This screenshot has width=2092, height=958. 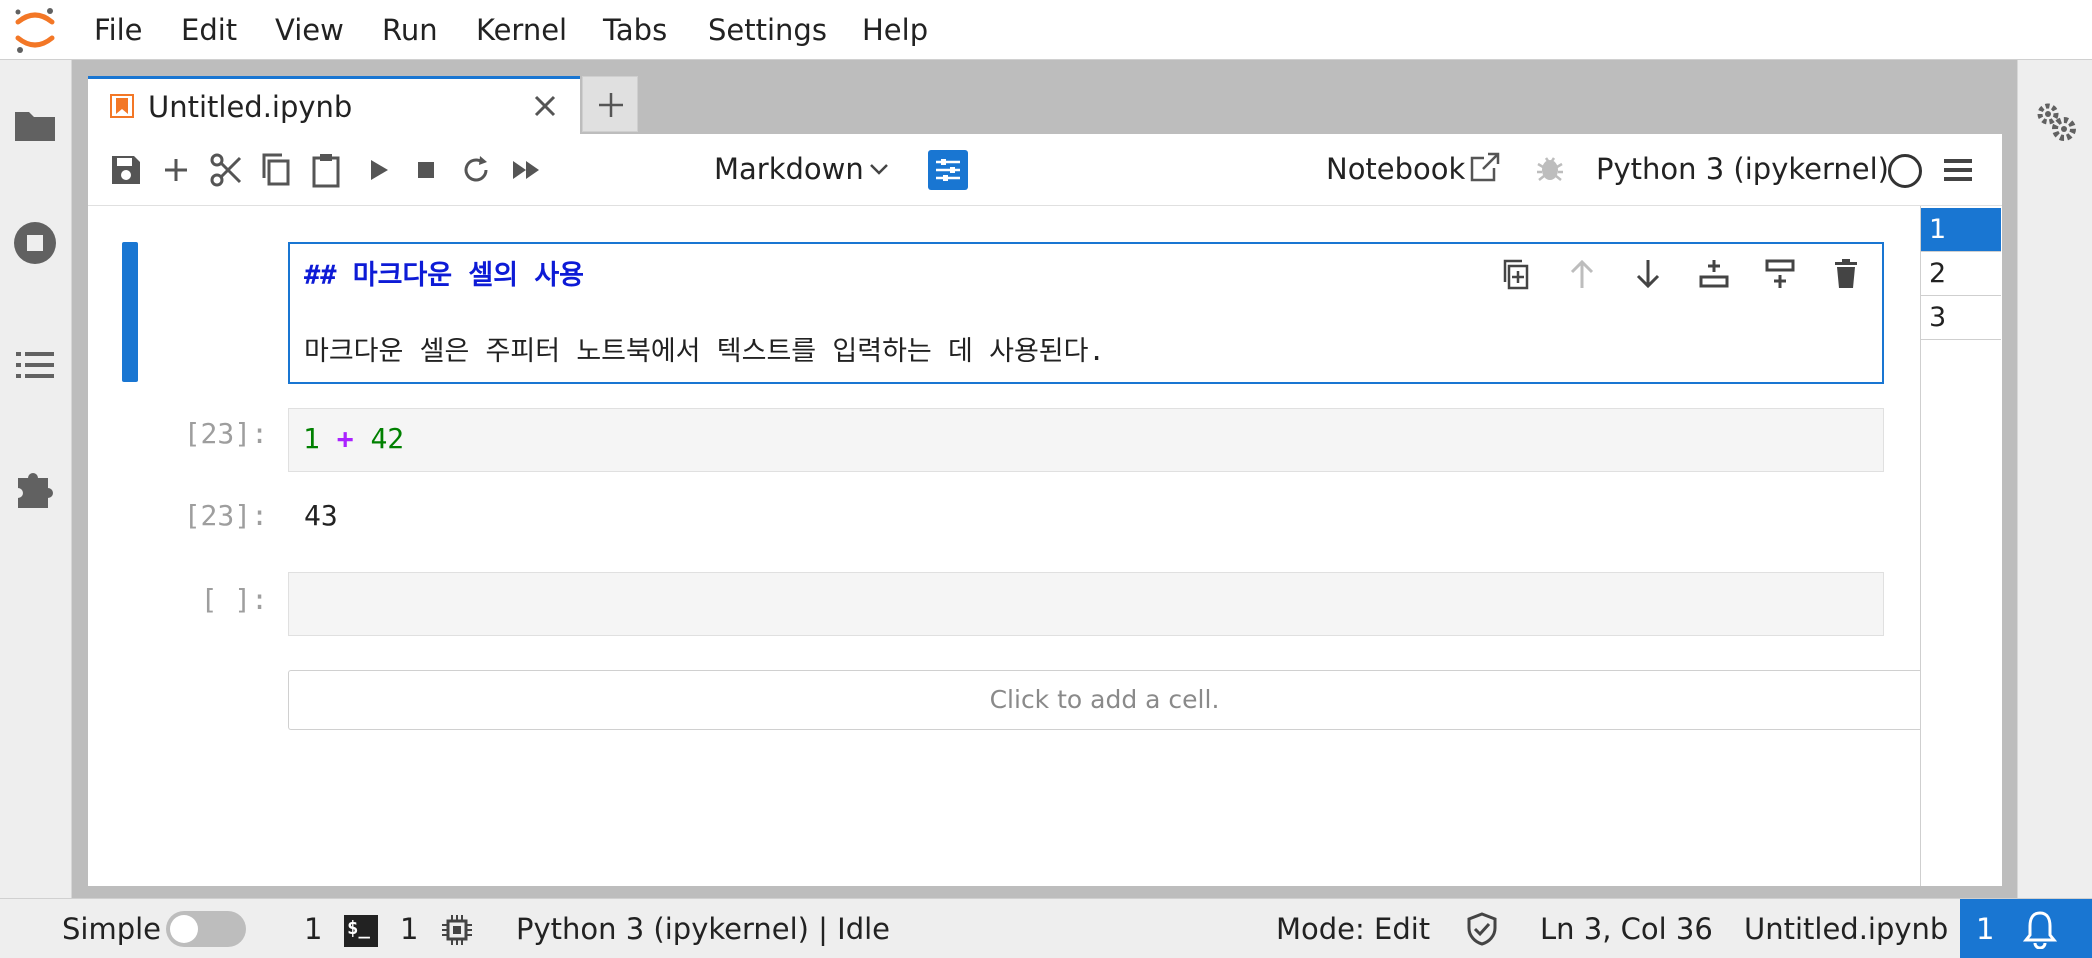 What do you see at coordinates (526, 170) in the screenshot?
I see `fast-forward-icon` at bounding box center [526, 170].